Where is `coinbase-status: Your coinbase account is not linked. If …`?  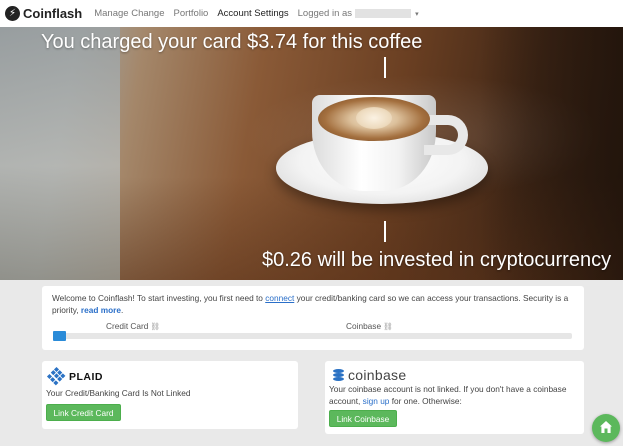
coinbase-status: Your coinbase account is not linked. If … is located at coordinates (454, 395).